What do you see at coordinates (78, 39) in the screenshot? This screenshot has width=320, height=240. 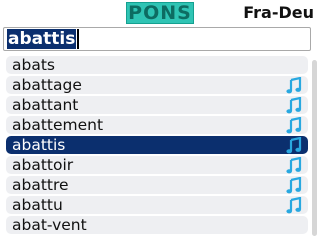 I see `text-cursor` at bounding box center [78, 39].